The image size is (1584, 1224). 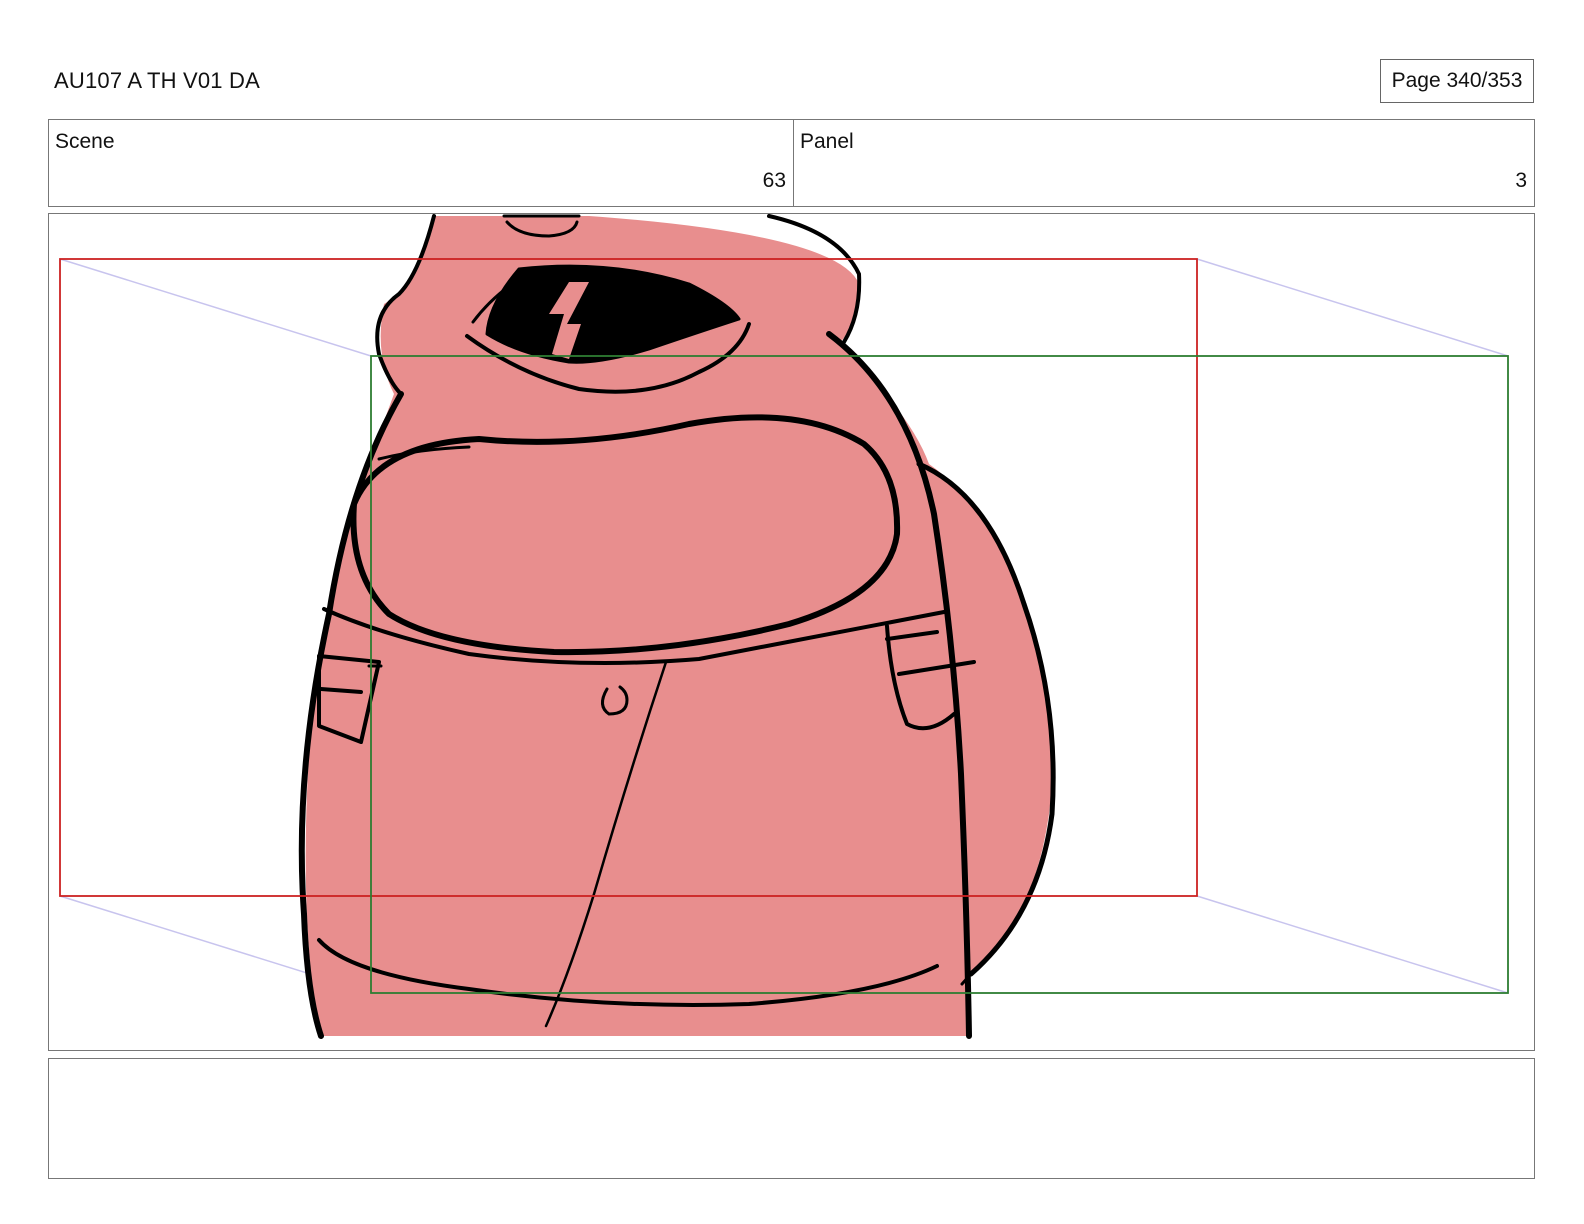 What do you see at coordinates (1164, 163) in the screenshot?
I see `panel-cell: Panel 3` at bounding box center [1164, 163].